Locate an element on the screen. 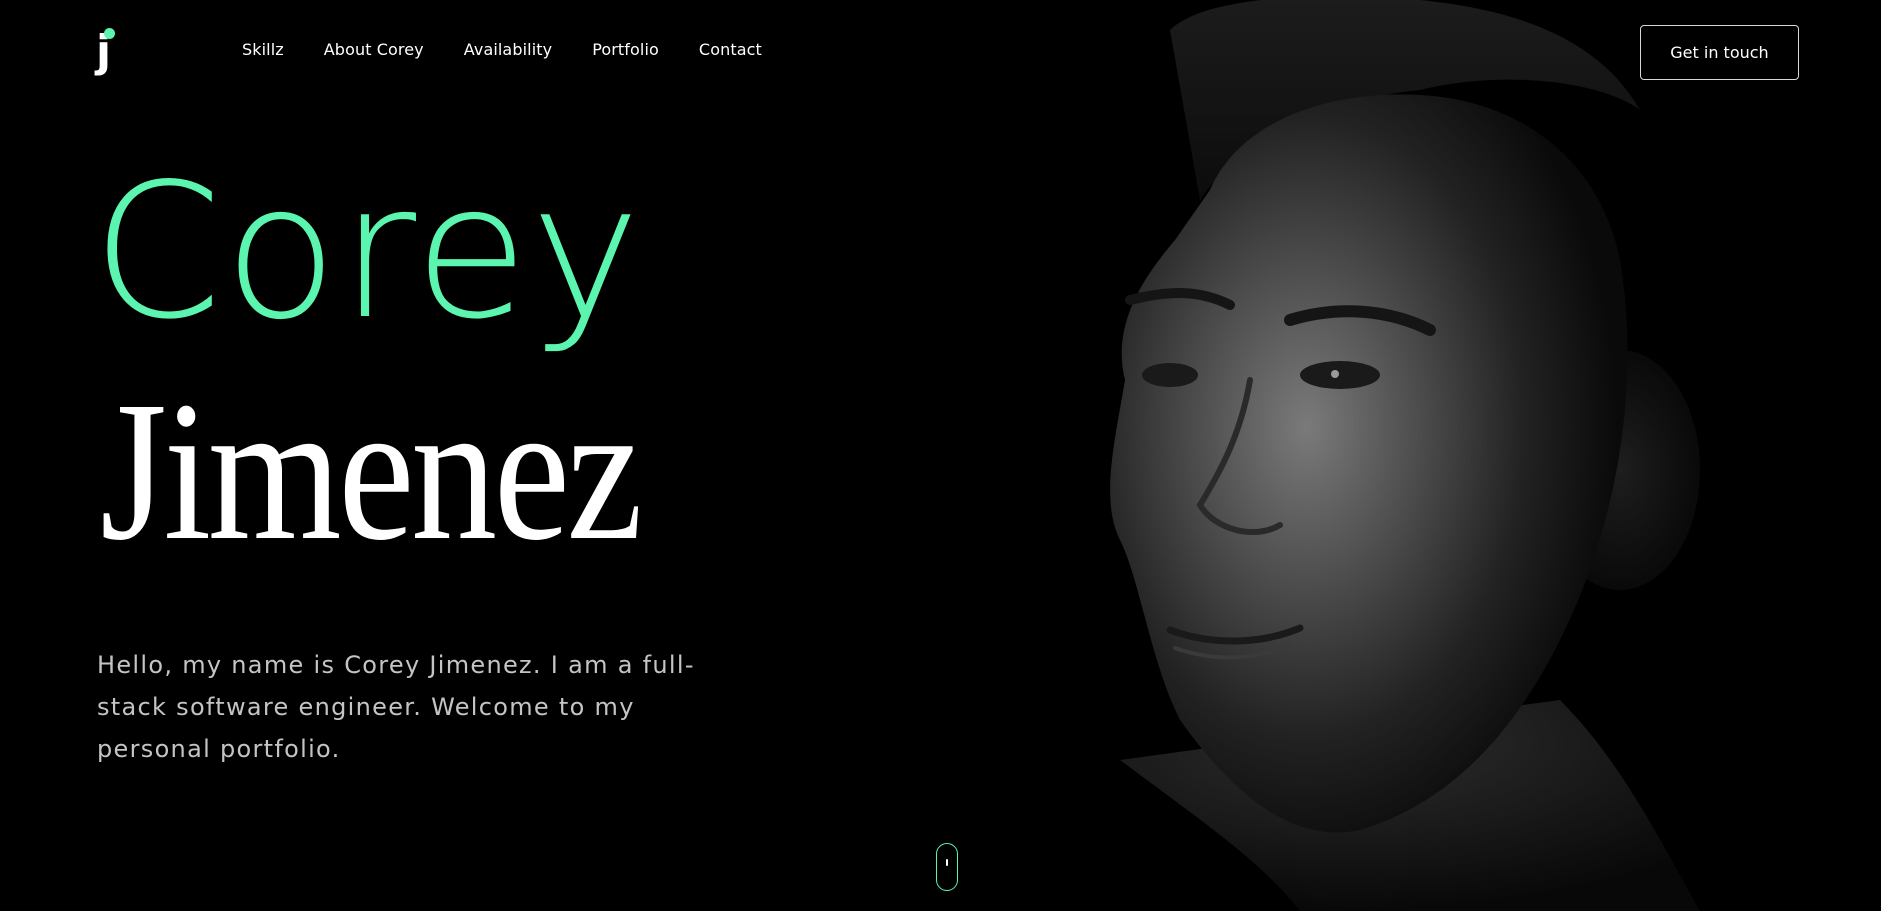  scroll-wheel-icon is located at coordinates (947, 862).